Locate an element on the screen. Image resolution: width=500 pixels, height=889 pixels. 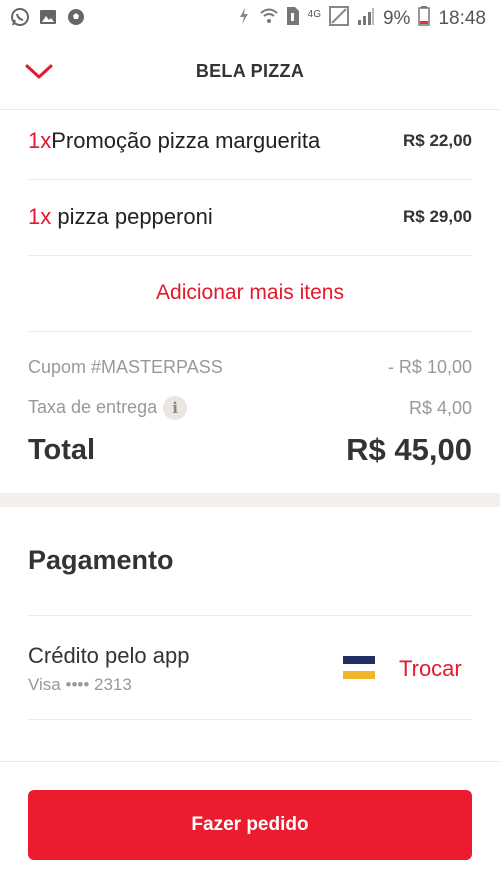
status-notification-icons is located at coordinates (48, 17).